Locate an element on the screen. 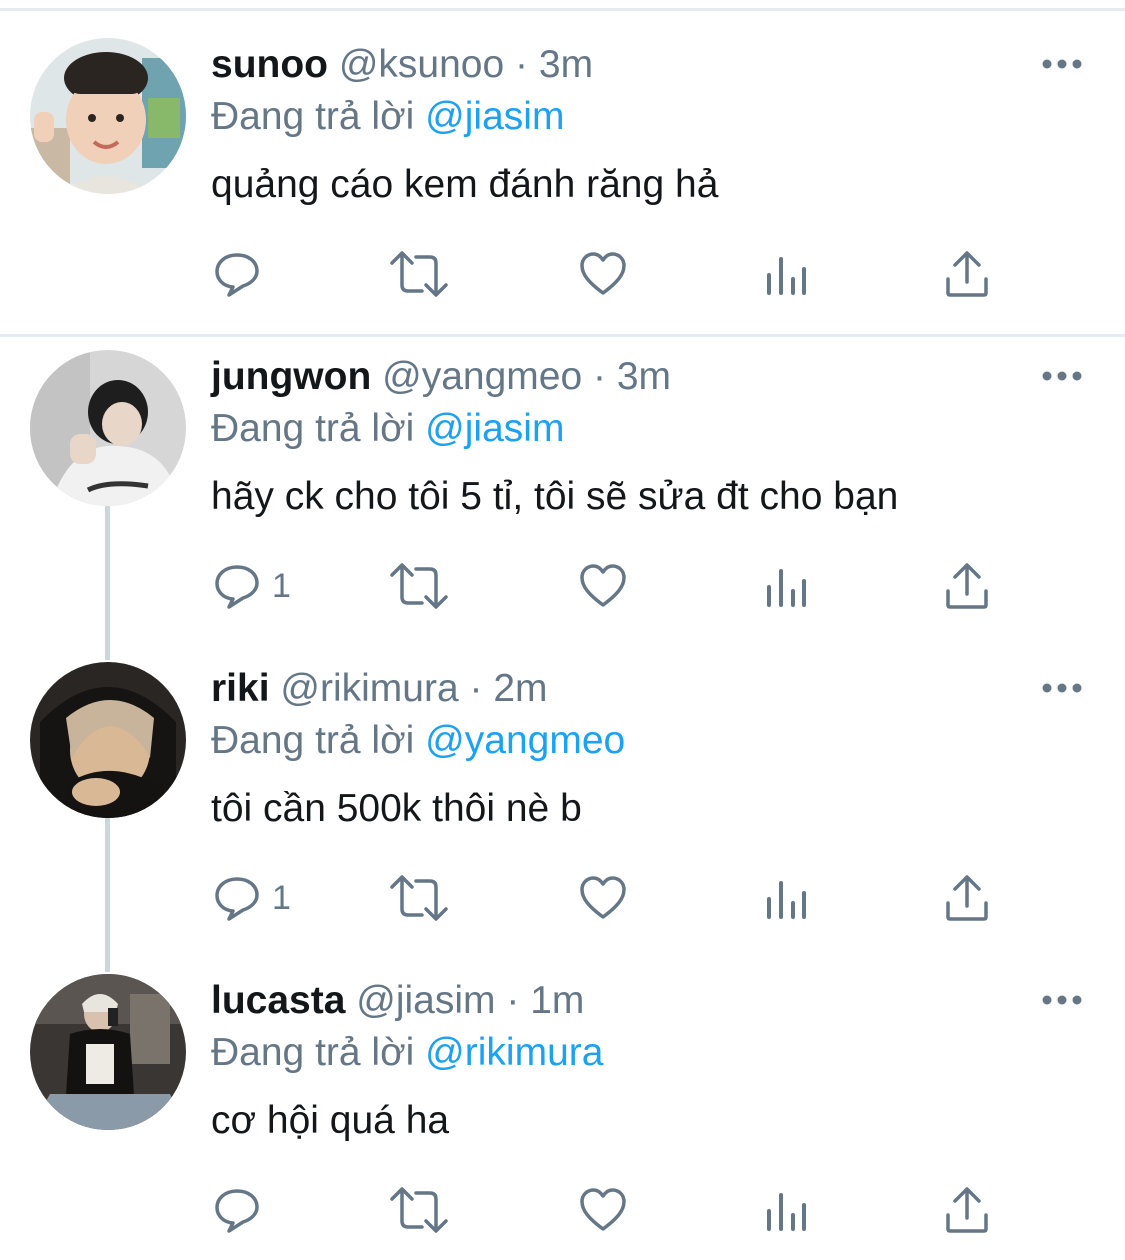  display-name: lucasta is located at coordinates (278, 1000).